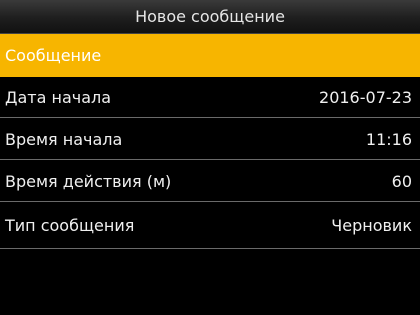  I want to click on menu-item-duration: Время действия (м) 60, so click(210, 181).